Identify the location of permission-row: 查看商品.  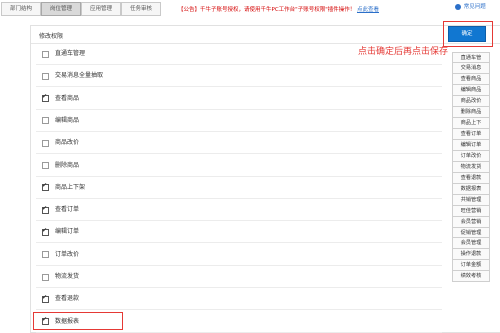
(61, 98).